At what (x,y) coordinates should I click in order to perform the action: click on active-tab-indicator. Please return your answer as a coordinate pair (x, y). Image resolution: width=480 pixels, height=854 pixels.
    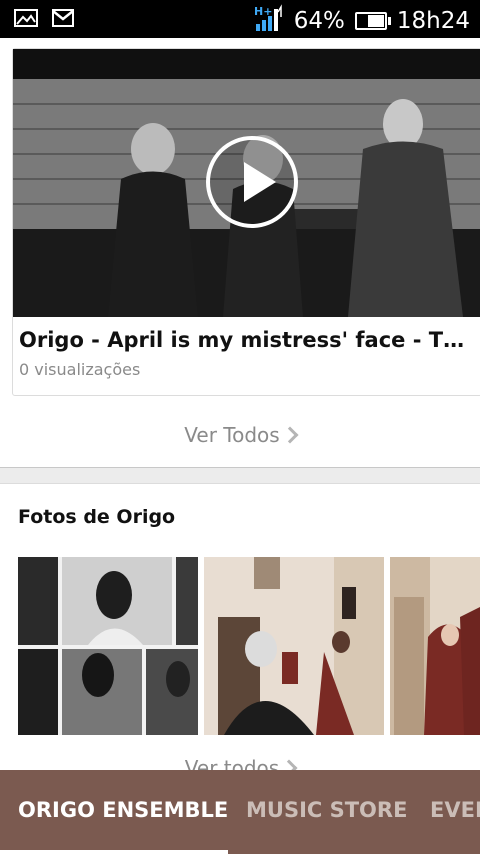
    Looking at the image, I should click on (114, 852).